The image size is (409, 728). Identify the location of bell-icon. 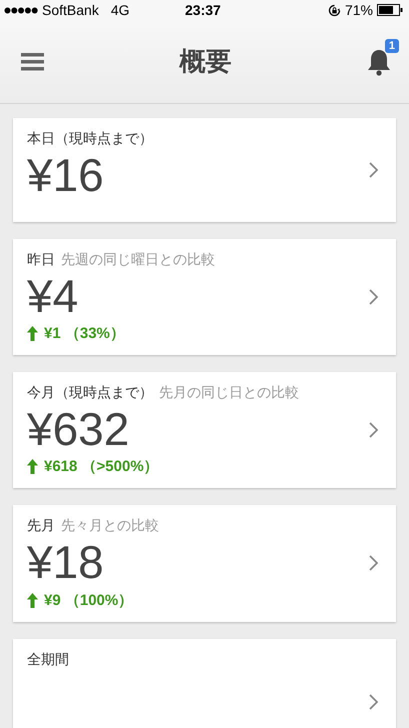
(379, 62).